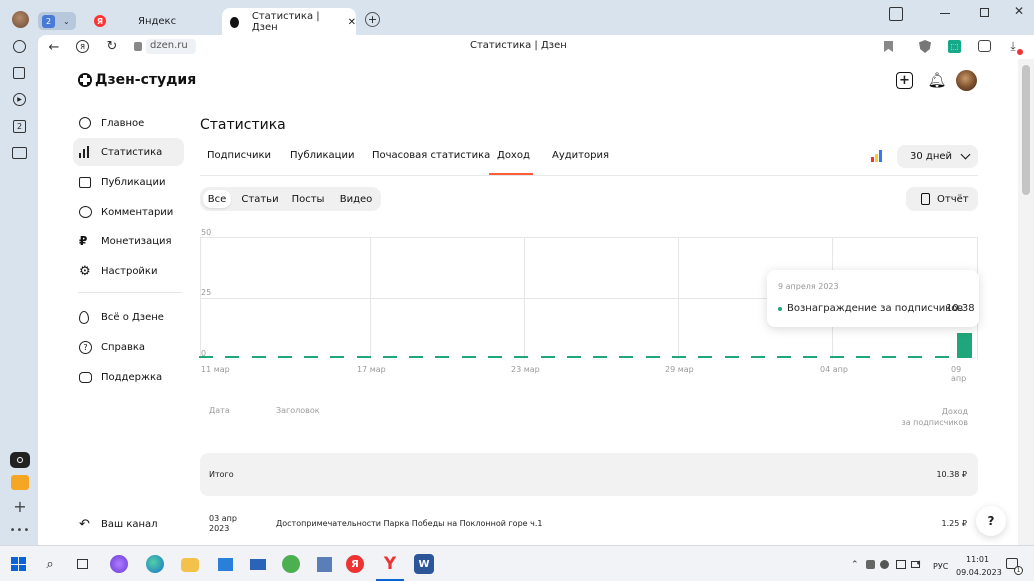 The height and width of the screenshot is (581, 1034). Describe the element at coordinates (1019, 11) in the screenshot. I see `close-window-button: ✕` at that location.